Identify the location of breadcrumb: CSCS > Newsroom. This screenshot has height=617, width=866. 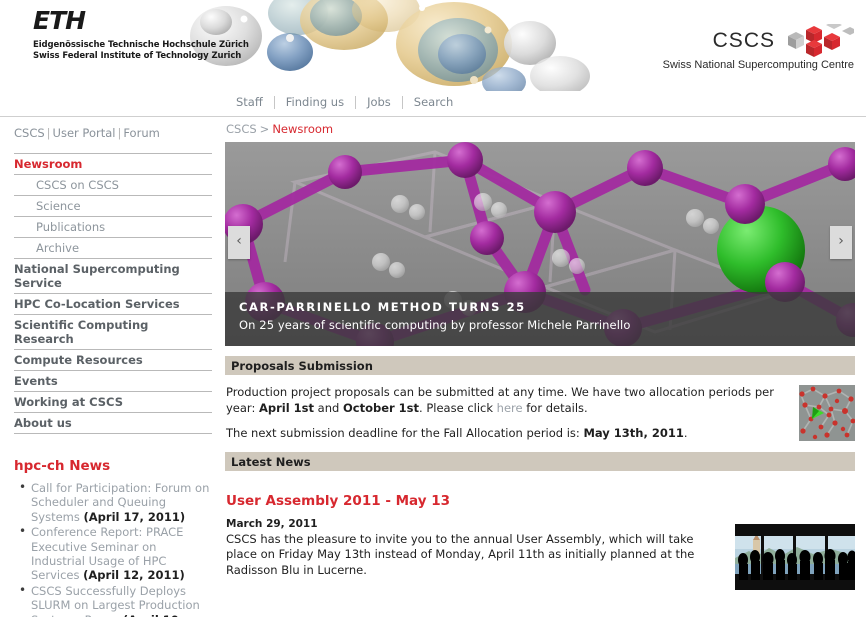
(545, 129).